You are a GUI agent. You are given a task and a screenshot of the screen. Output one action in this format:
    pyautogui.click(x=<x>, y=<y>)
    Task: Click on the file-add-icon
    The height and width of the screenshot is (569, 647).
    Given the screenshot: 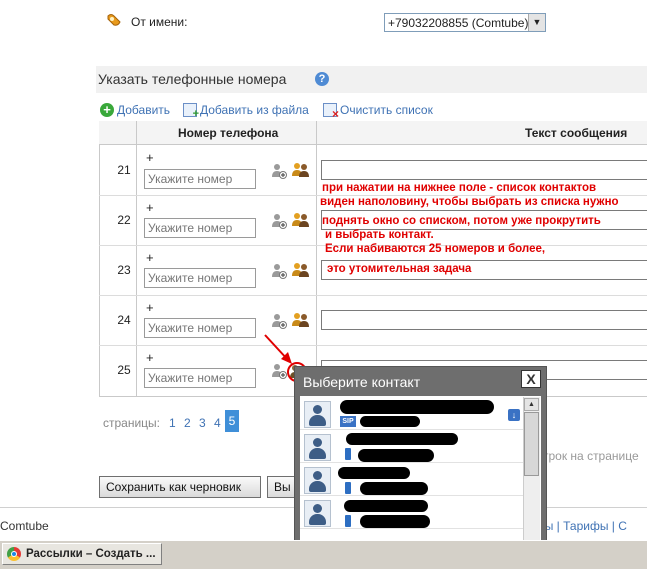 What is the action you would take?
    pyautogui.click(x=191, y=111)
    